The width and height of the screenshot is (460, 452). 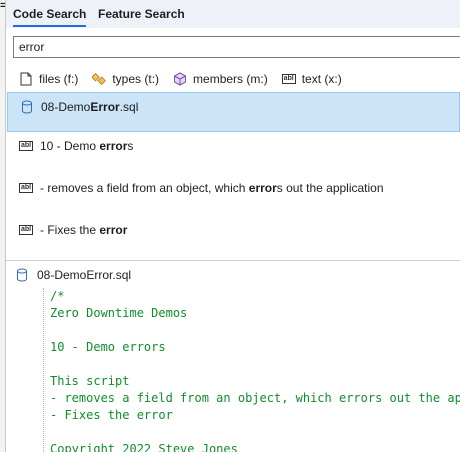 What do you see at coordinates (233, 14) in the screenshot?
I see `search-tabs-header: Code Search Feature Search` at bounding box center [233, 14].